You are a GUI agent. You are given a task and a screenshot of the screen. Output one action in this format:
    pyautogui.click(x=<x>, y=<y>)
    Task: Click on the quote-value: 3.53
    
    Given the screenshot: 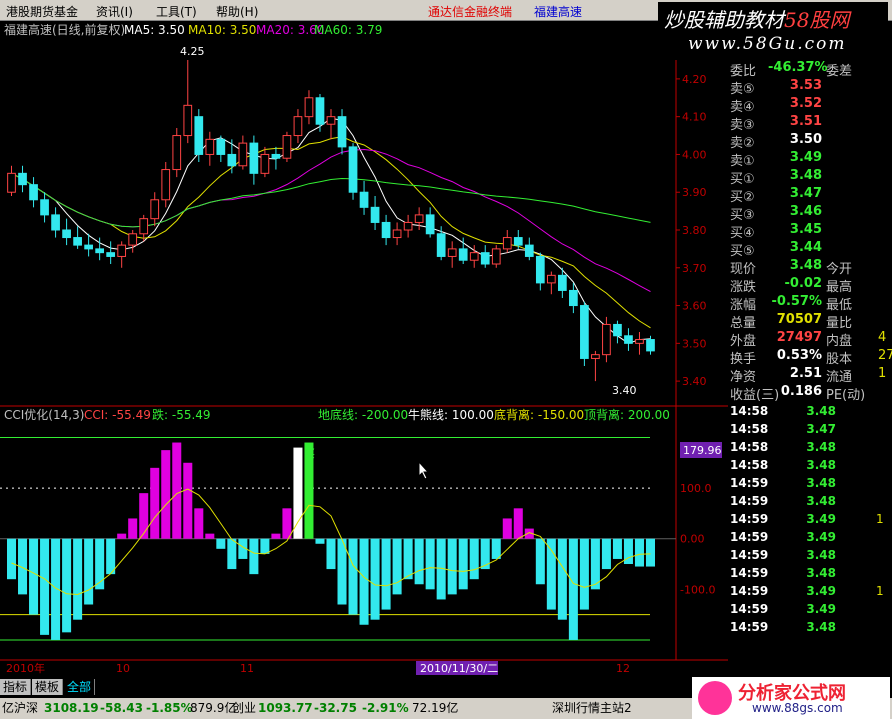 What is the action you would take?
    pyautogui.click(x=805, y=85)
    